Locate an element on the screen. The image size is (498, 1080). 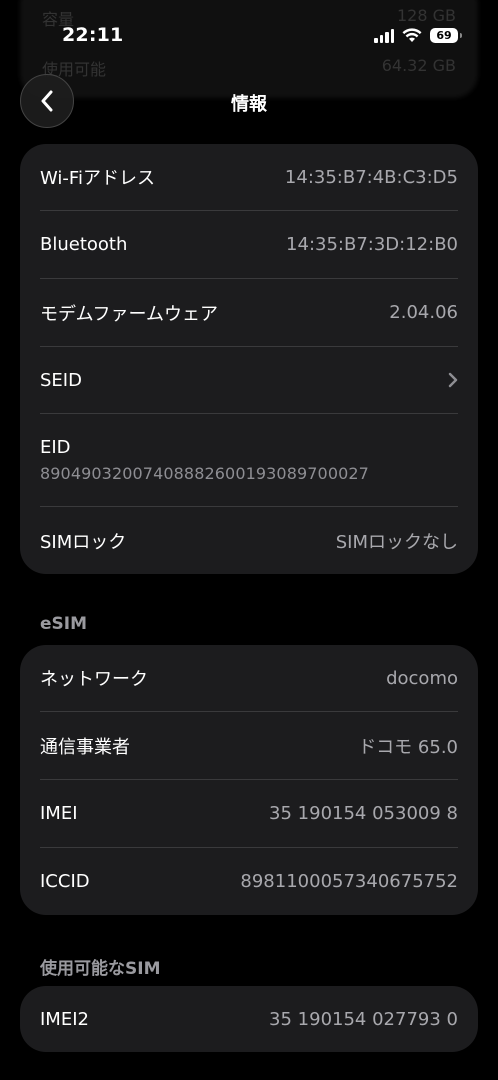
carrier-row: 通信事業者 ドコモ 65.0 is located at coordinates (249, 746).